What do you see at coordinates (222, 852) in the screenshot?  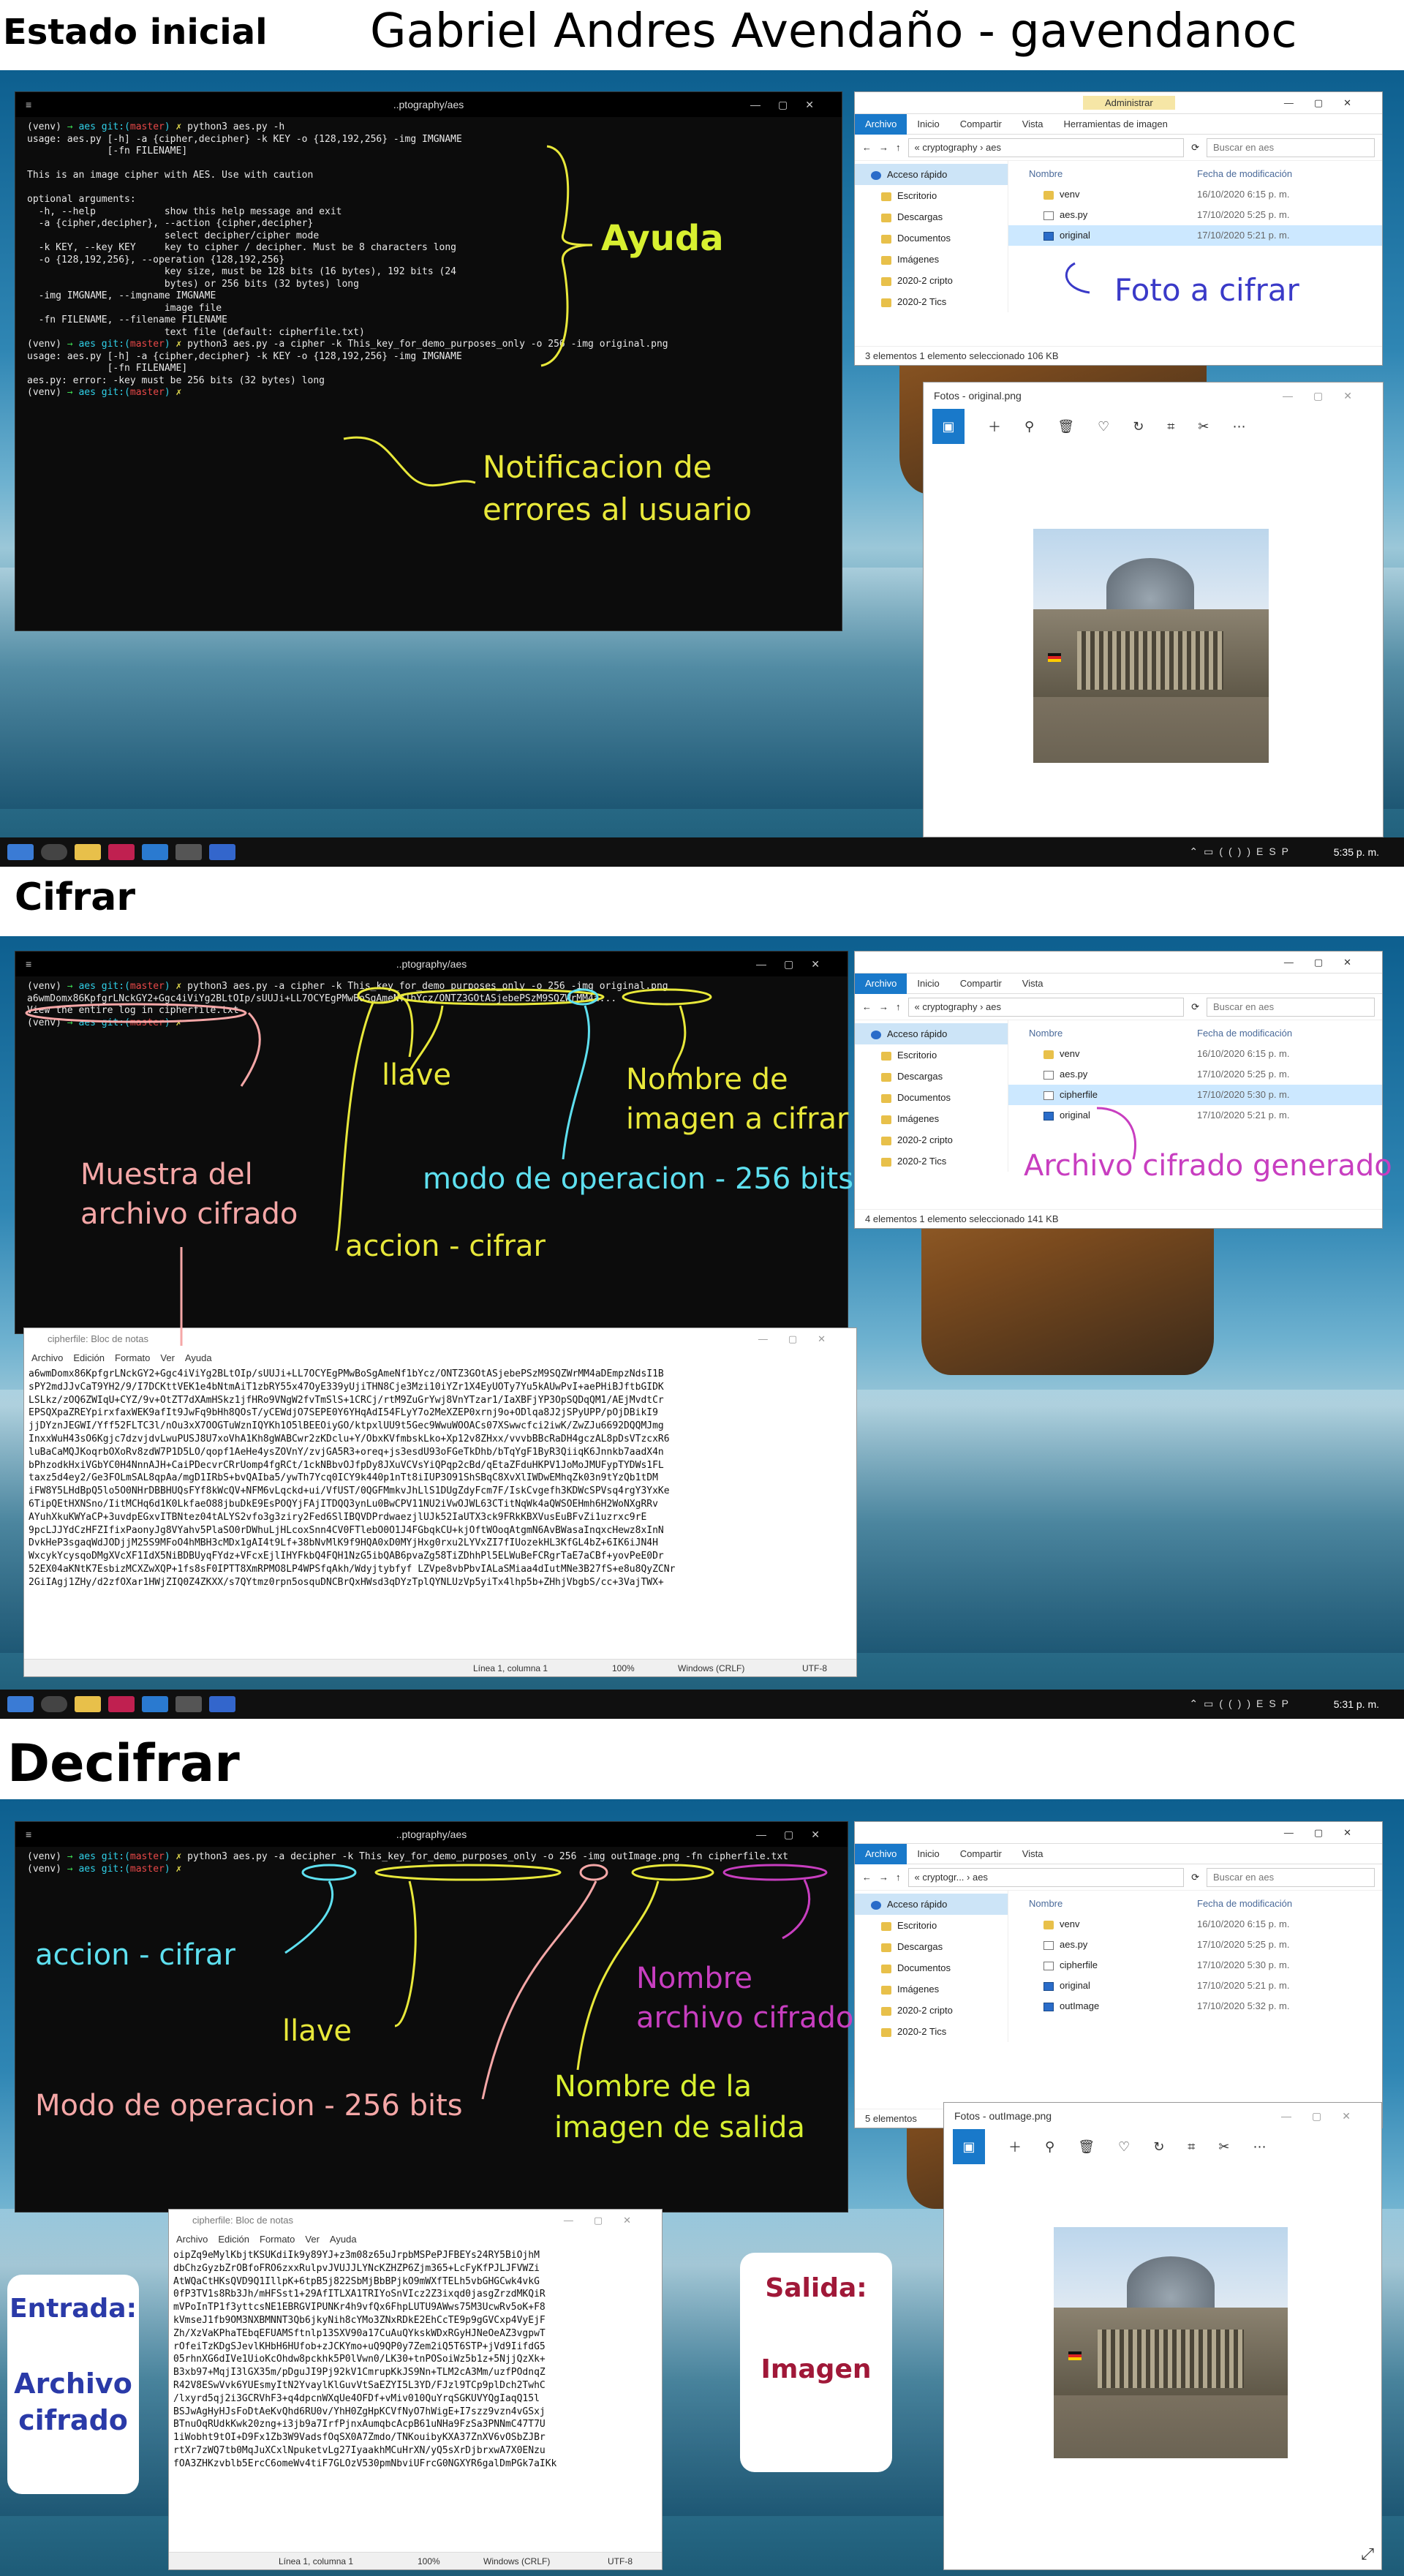 I see `photos-icon` at bounding box center [222, 852].